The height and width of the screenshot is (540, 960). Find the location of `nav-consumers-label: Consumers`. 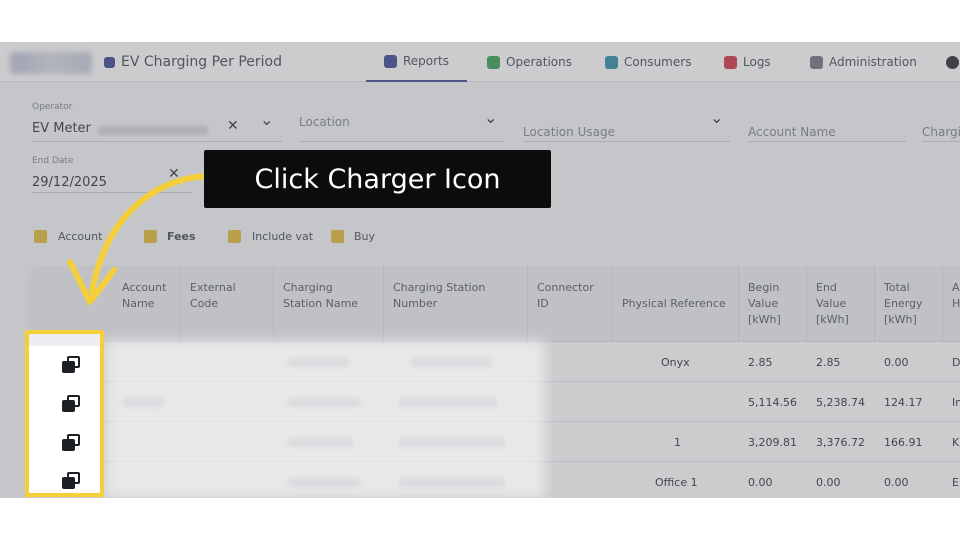

nav-consumers-label: Consumers is located at coordinates (658, 62).